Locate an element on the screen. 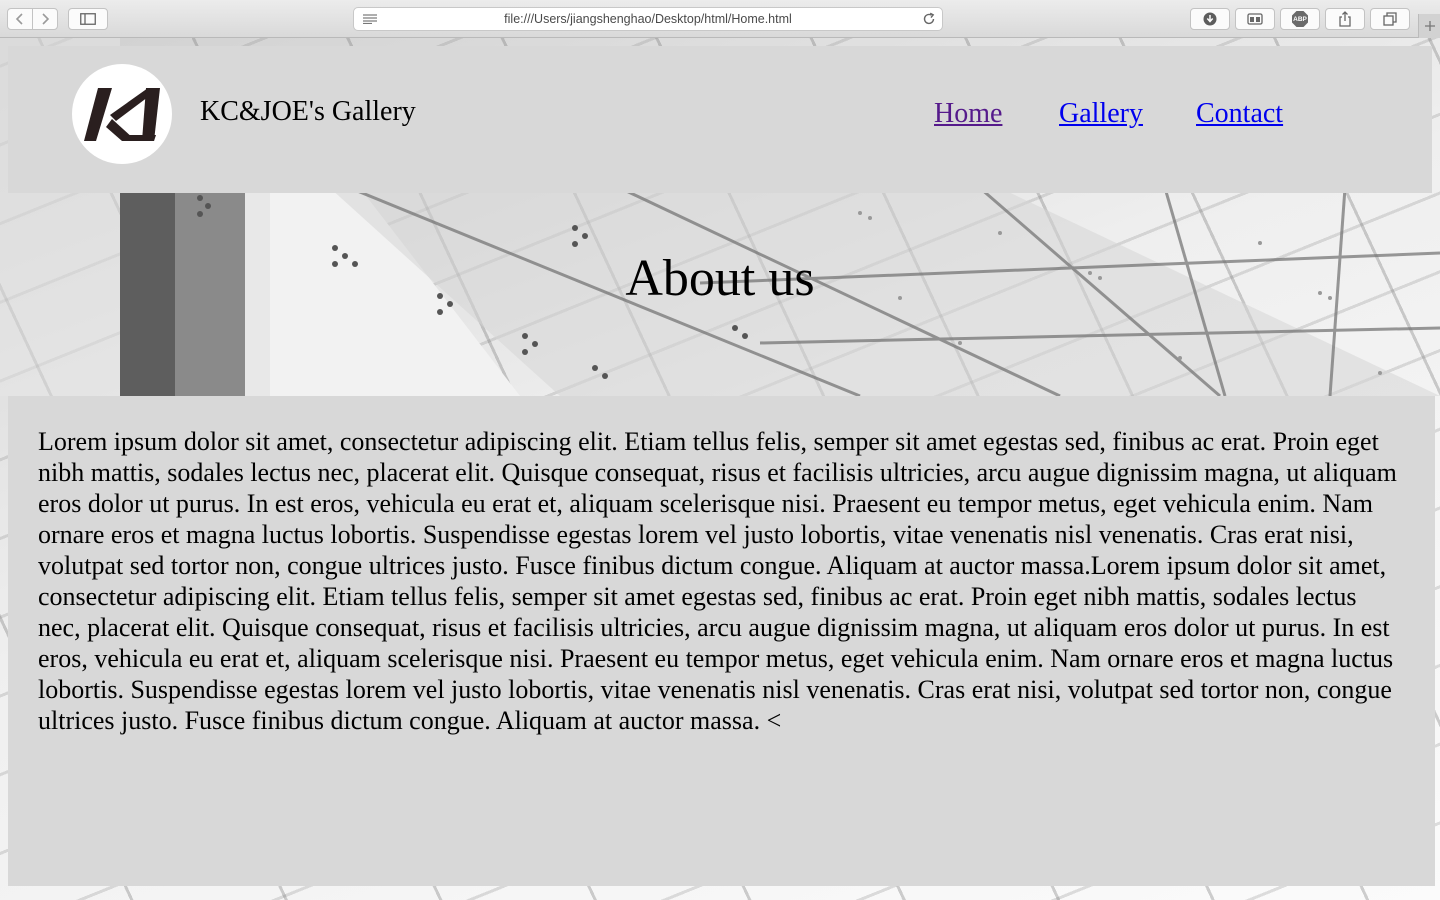  share-icon is located at coordinates (1345, 19).